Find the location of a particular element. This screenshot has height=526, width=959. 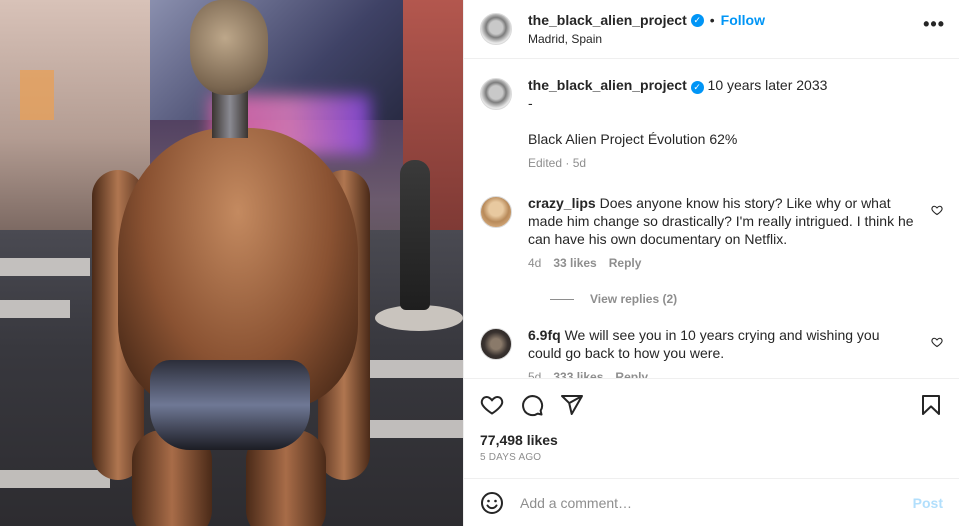

save-button is located at coordinates (931, 405).